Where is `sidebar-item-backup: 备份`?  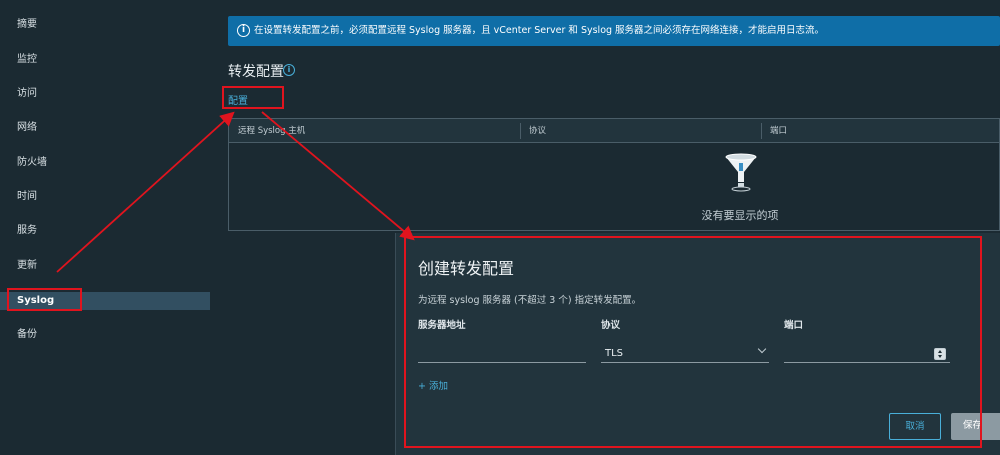 sidebar-item-backup: 备份 is located at coordinates (105, 335).